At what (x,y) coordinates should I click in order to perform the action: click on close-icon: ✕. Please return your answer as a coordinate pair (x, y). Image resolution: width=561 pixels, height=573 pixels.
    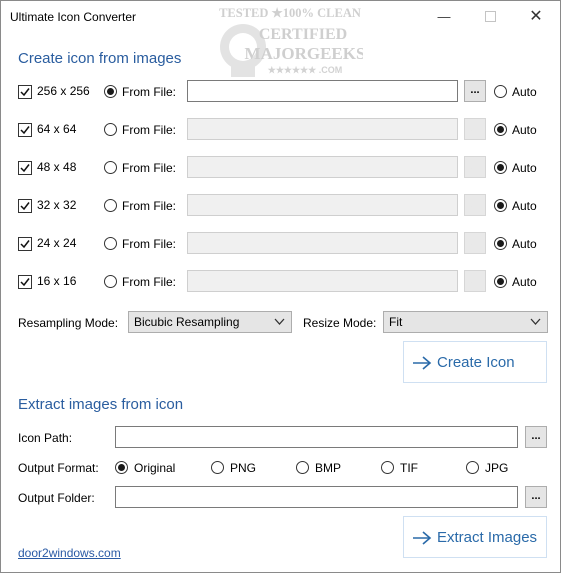
    Looking at the image, I should click on (536, 16).